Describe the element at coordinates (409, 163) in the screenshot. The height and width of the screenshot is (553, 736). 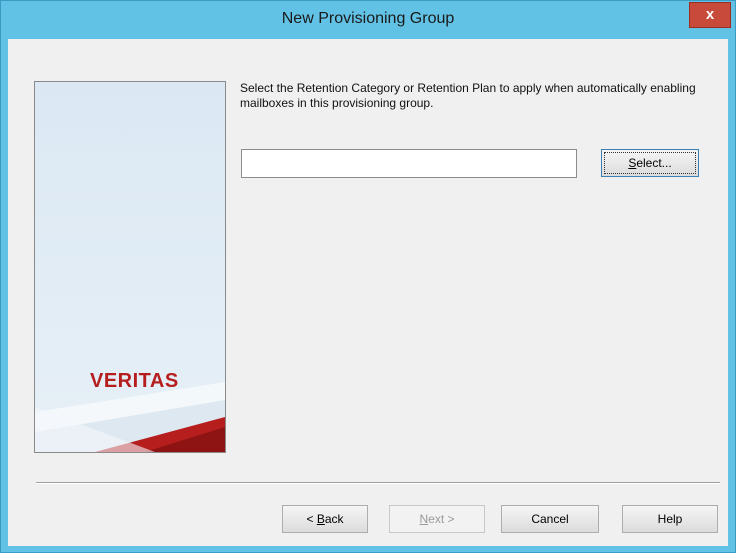
I see `retention-field` at that location.